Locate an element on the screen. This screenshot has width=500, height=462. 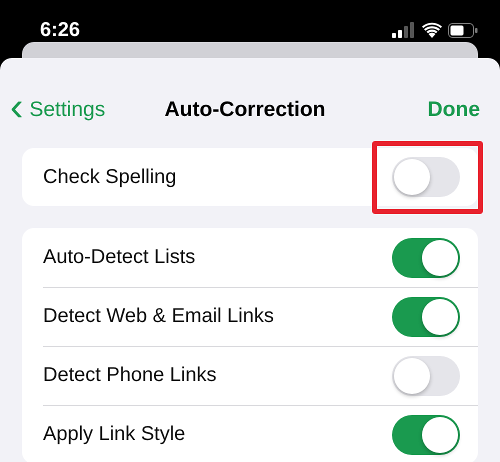
signal-icon is located at coordinates (404, 30).